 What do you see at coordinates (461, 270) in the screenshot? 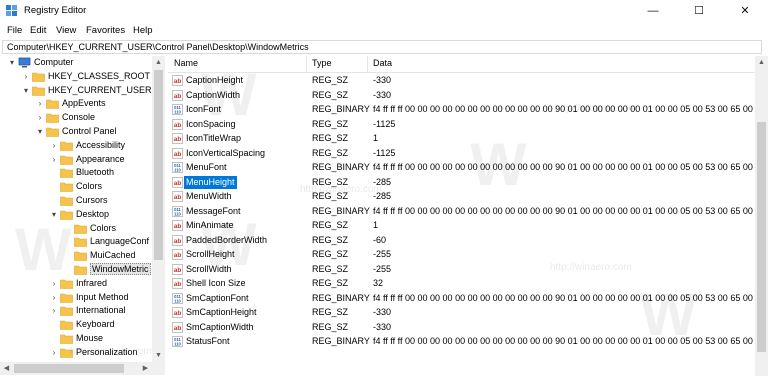
I see `value-row: ab ScrollWidth REG_SZ -255` at bounding box center [461, 270].